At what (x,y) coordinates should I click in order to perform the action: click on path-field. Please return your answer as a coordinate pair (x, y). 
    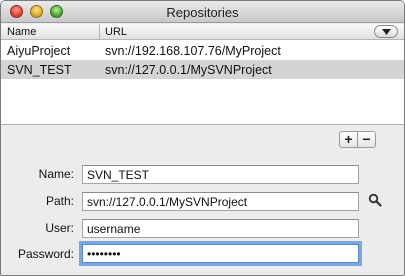
    Looking at the image, I should click on (220, 201).